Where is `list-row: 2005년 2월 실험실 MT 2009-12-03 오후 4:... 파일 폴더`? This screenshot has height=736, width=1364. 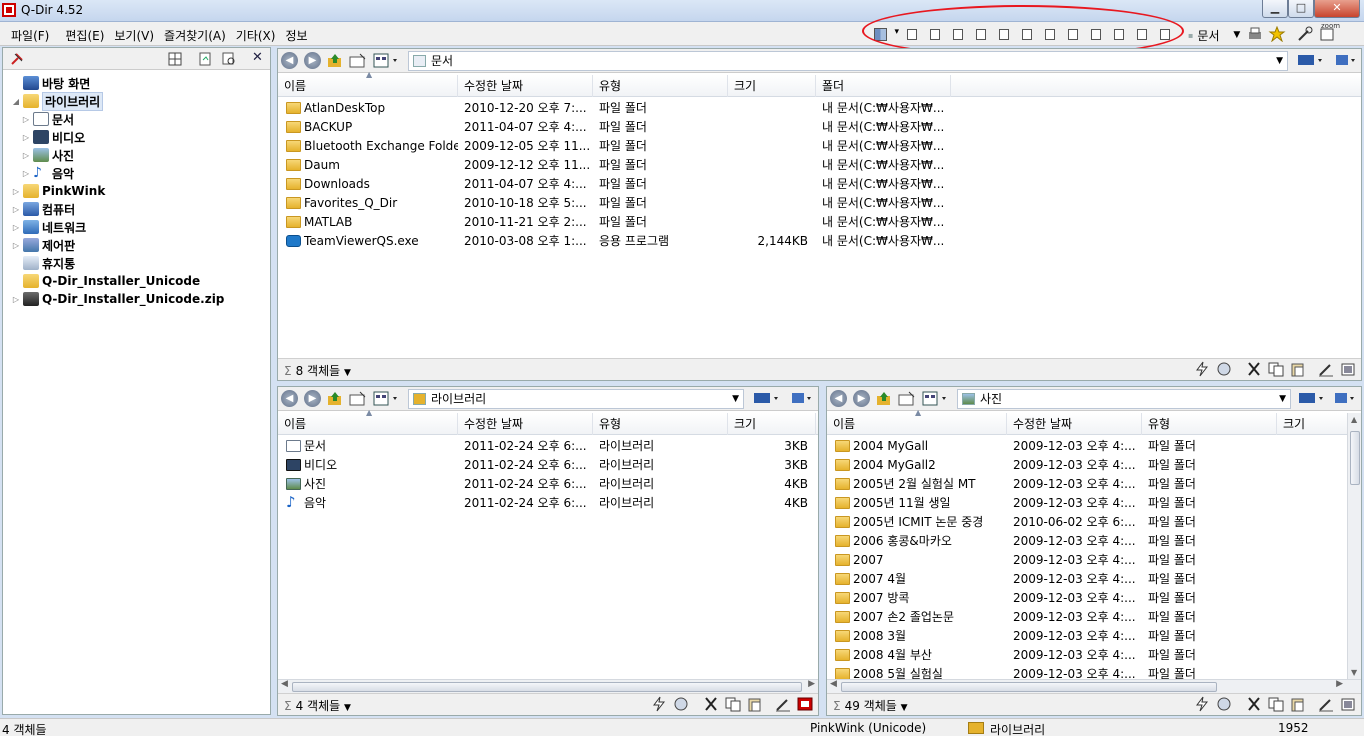
list-row: 2005년 2월 실험실 MT 2009-12-03 오후 4:... 파일 폴더 is located at coordinates (1087, 484).